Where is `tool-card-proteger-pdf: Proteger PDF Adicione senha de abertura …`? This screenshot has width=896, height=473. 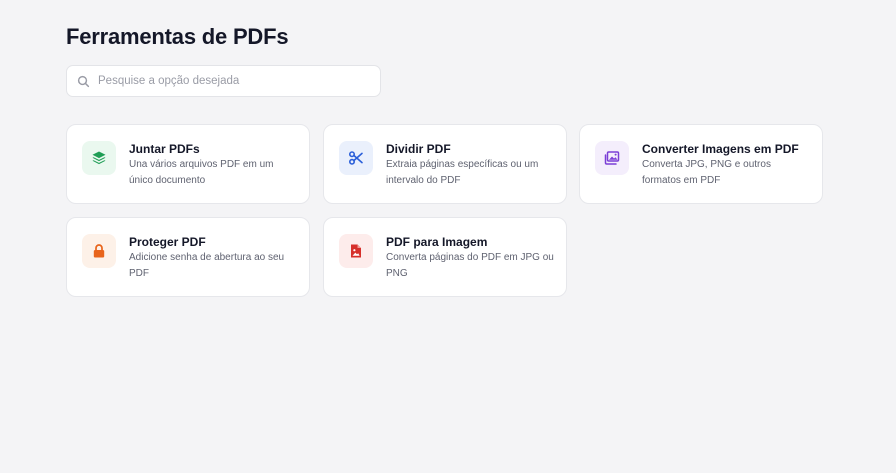
tool-card-proteger-pdf: Proteger PDF Adicione senha de abertura … is located at coordinates (188, 257).